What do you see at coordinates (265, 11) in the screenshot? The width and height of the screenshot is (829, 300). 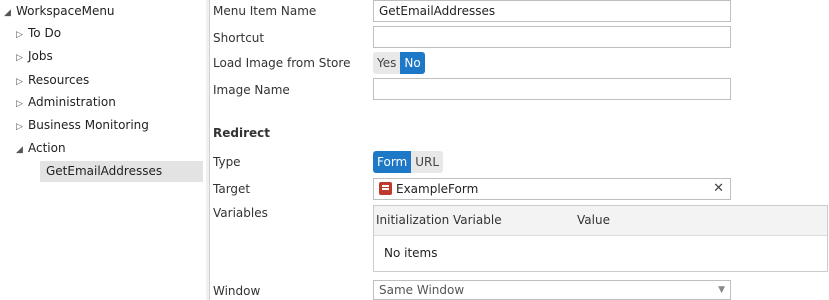 I see `menu-item-name-label: Menu Item Name` at bounding box center [265, 11].